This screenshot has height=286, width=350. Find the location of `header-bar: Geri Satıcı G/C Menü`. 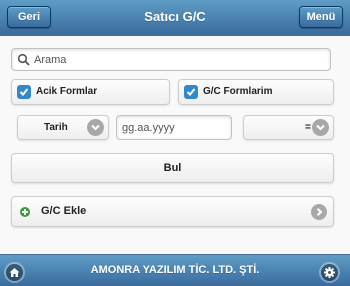

header-bar: Geri Satıcı G/C Menü is located at coordinates (175, 18).